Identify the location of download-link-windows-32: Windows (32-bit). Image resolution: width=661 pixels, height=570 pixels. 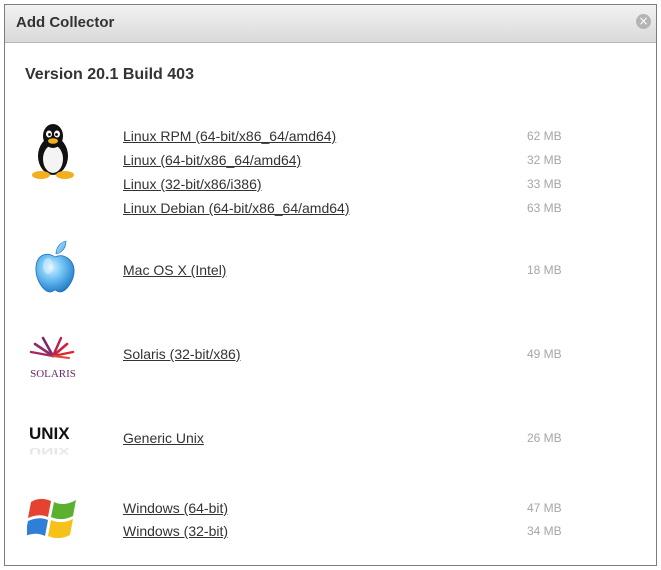
(175, 531).